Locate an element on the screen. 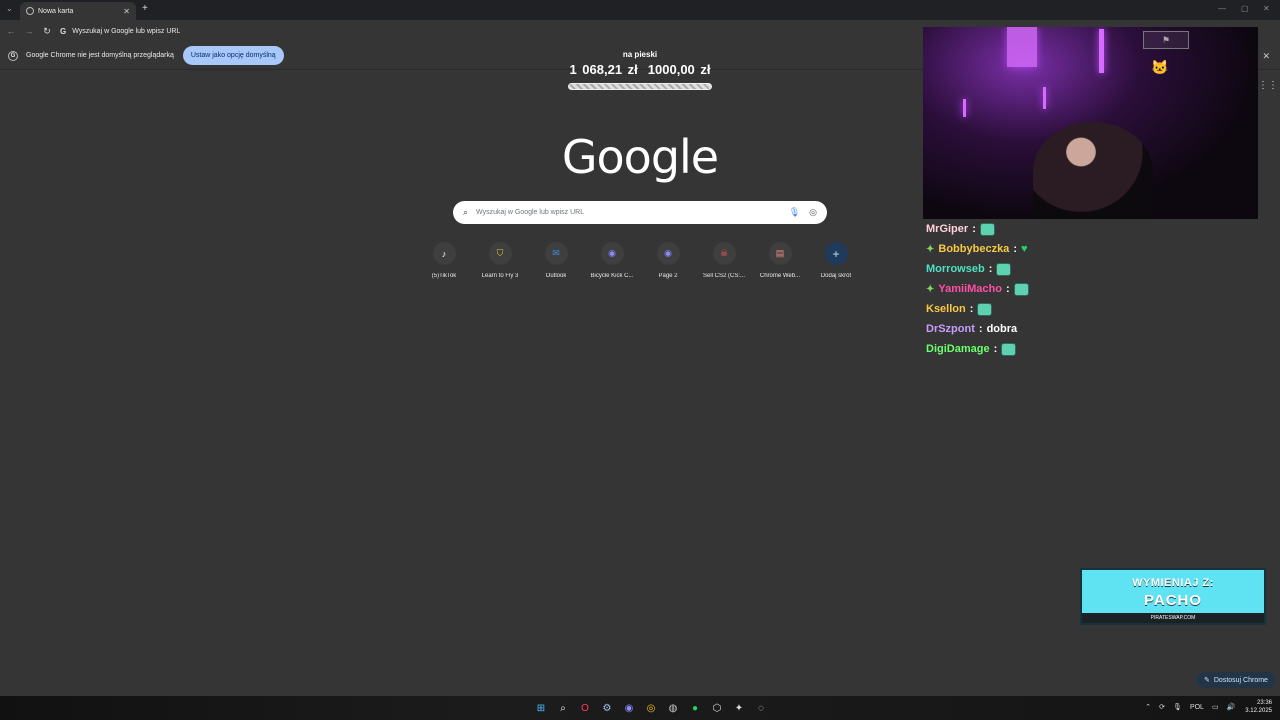 This screenshot has width=1280, height=720. customize-chrome-button: ✎ Dostosuj Chrome is located at coordinates (1236, 680).